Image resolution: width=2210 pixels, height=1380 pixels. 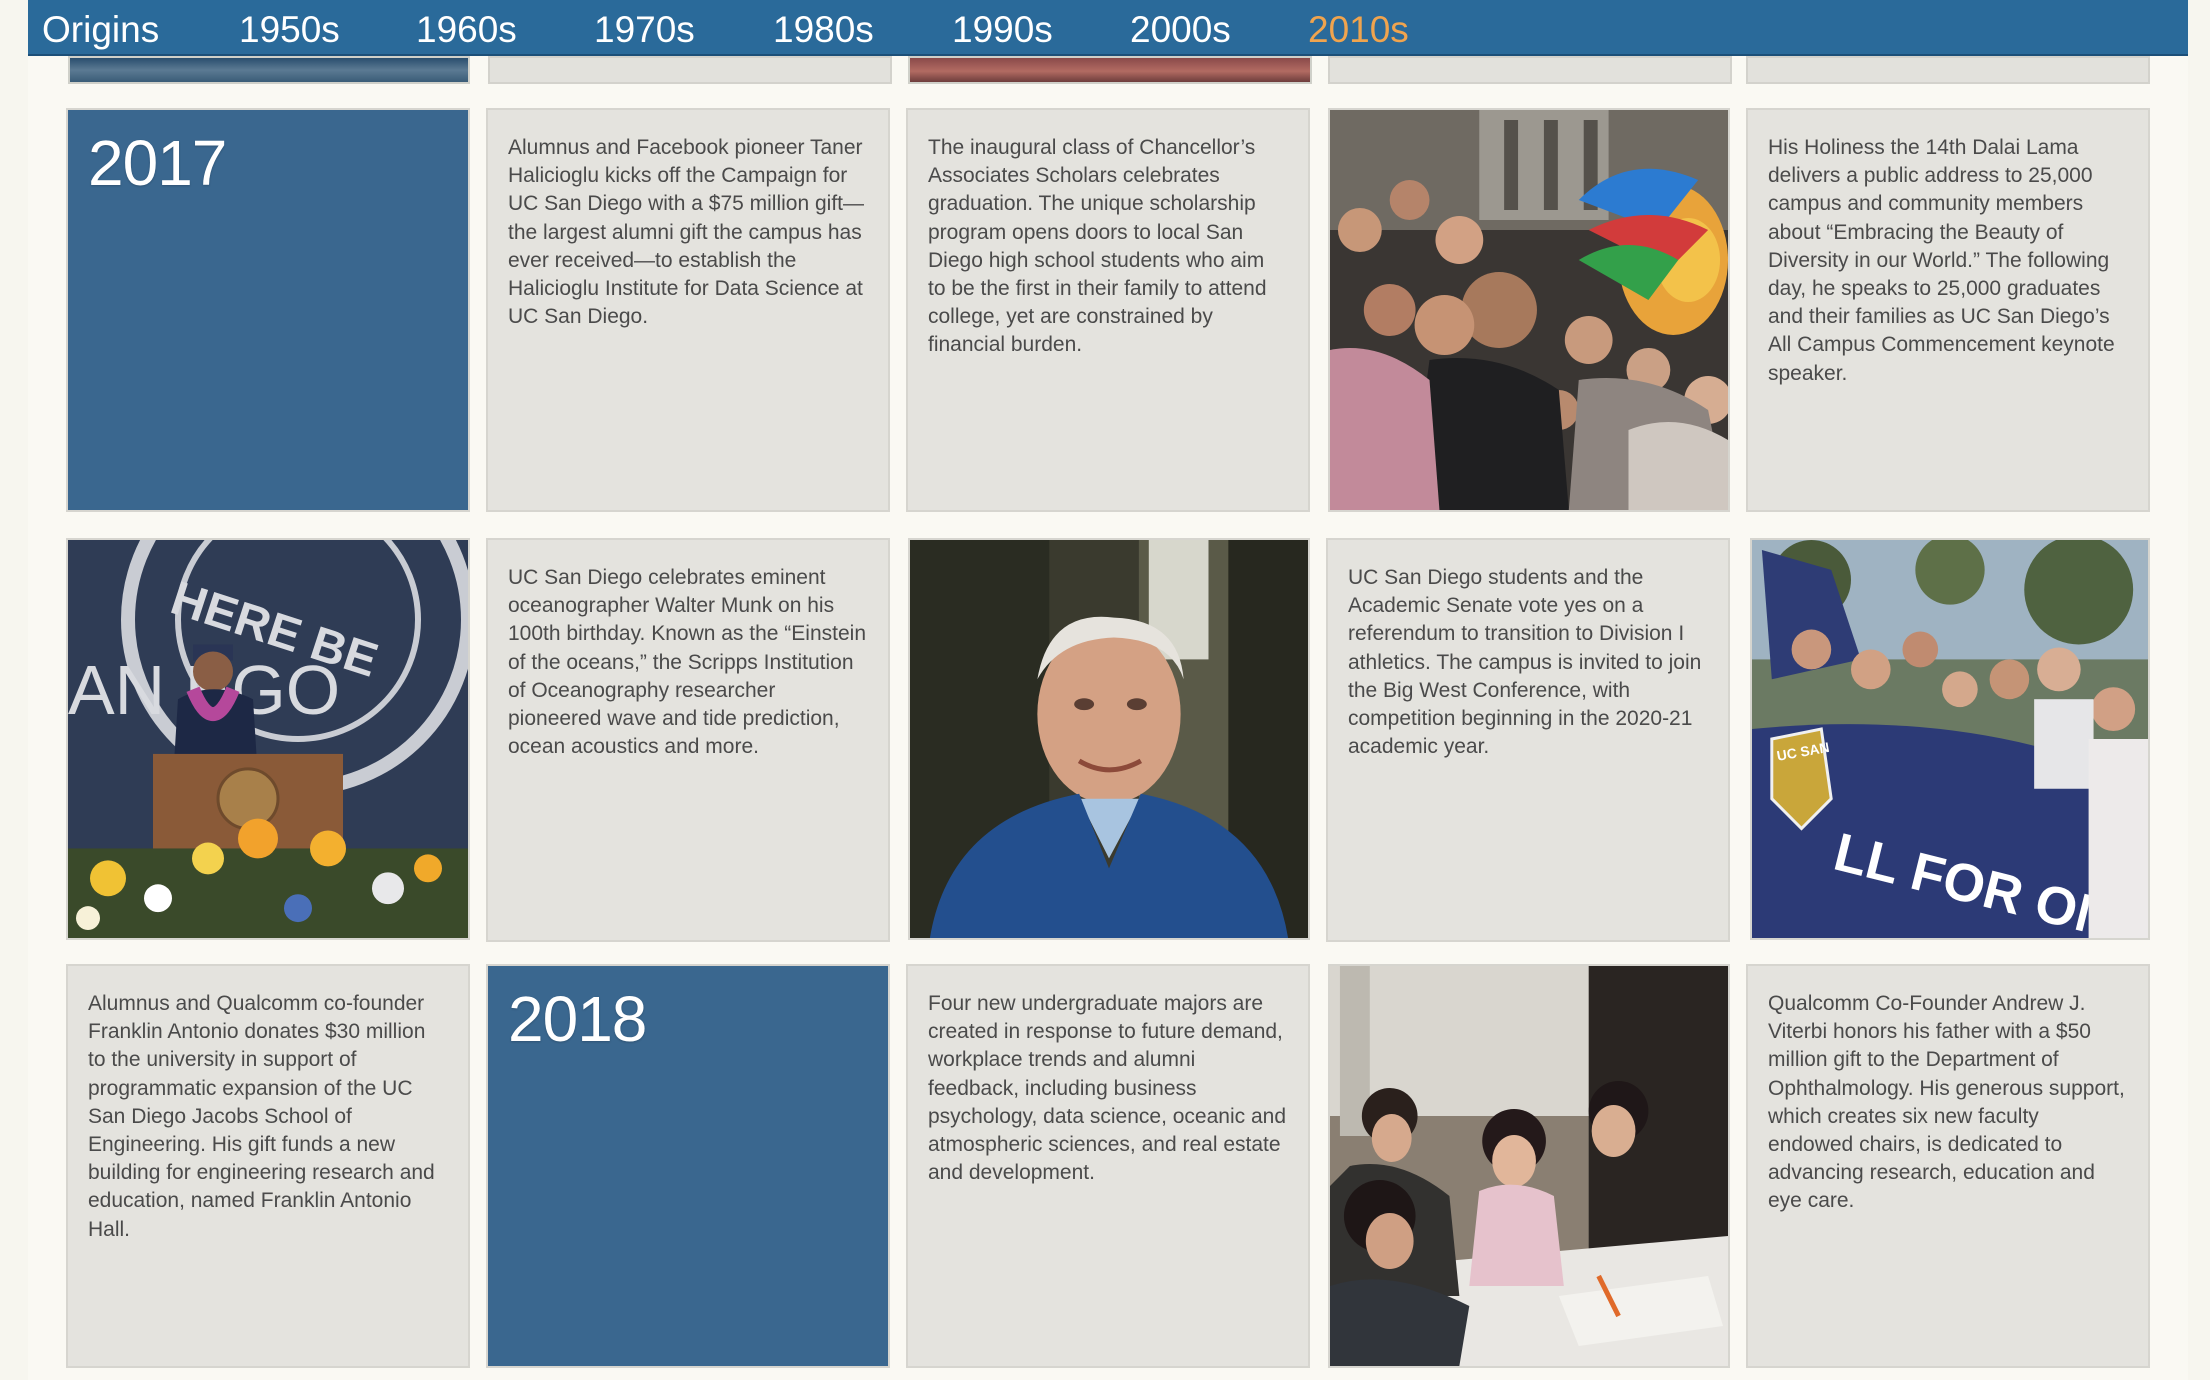 What do you see at coordinates (688, 1166) in the screenshot?
I see `year-tile-2018: 2018` at bounding box center [688, 1166].